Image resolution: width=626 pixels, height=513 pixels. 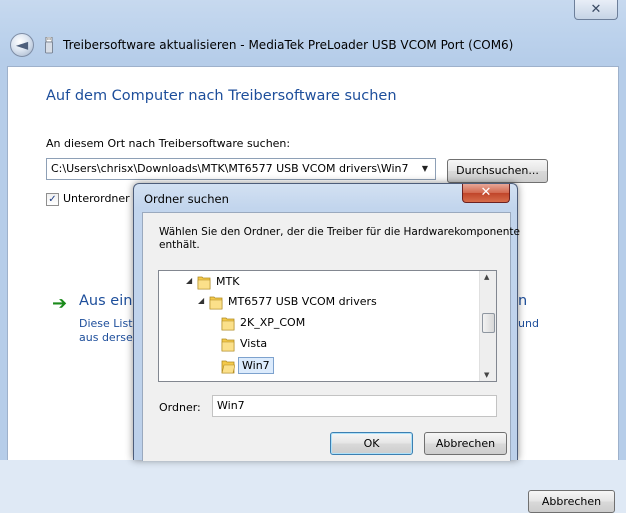 What do you see at coordinates (253, 343) in the screenshot?
I see `tree-item-label: Vista` at bounding box center [253, 343].